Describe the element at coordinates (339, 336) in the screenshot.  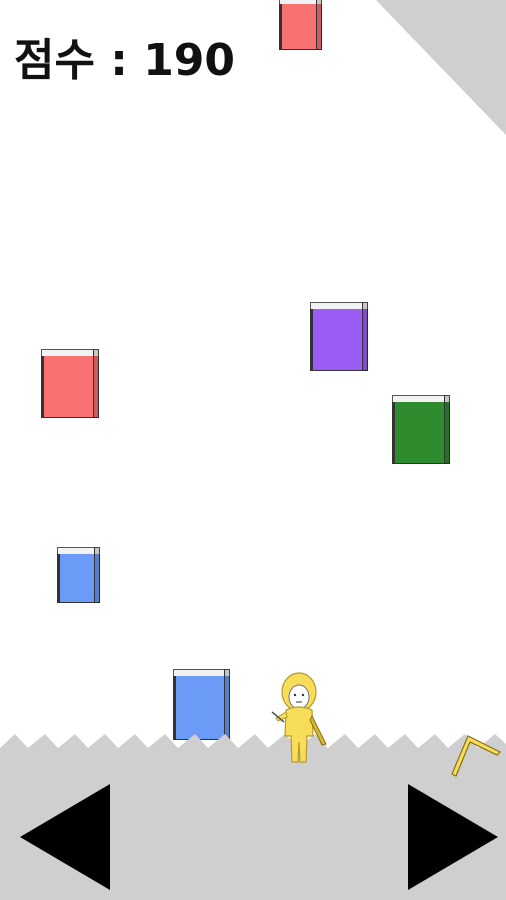
I see `purple-book` at that location.